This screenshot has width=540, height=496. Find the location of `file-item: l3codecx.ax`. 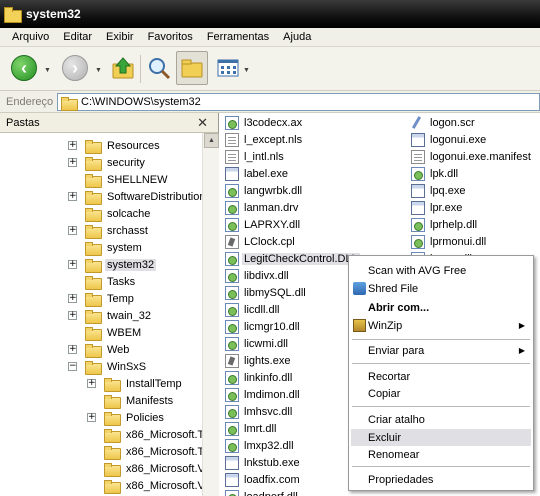

file-item: l3codecx.ax is located at coordinates (264, 122).